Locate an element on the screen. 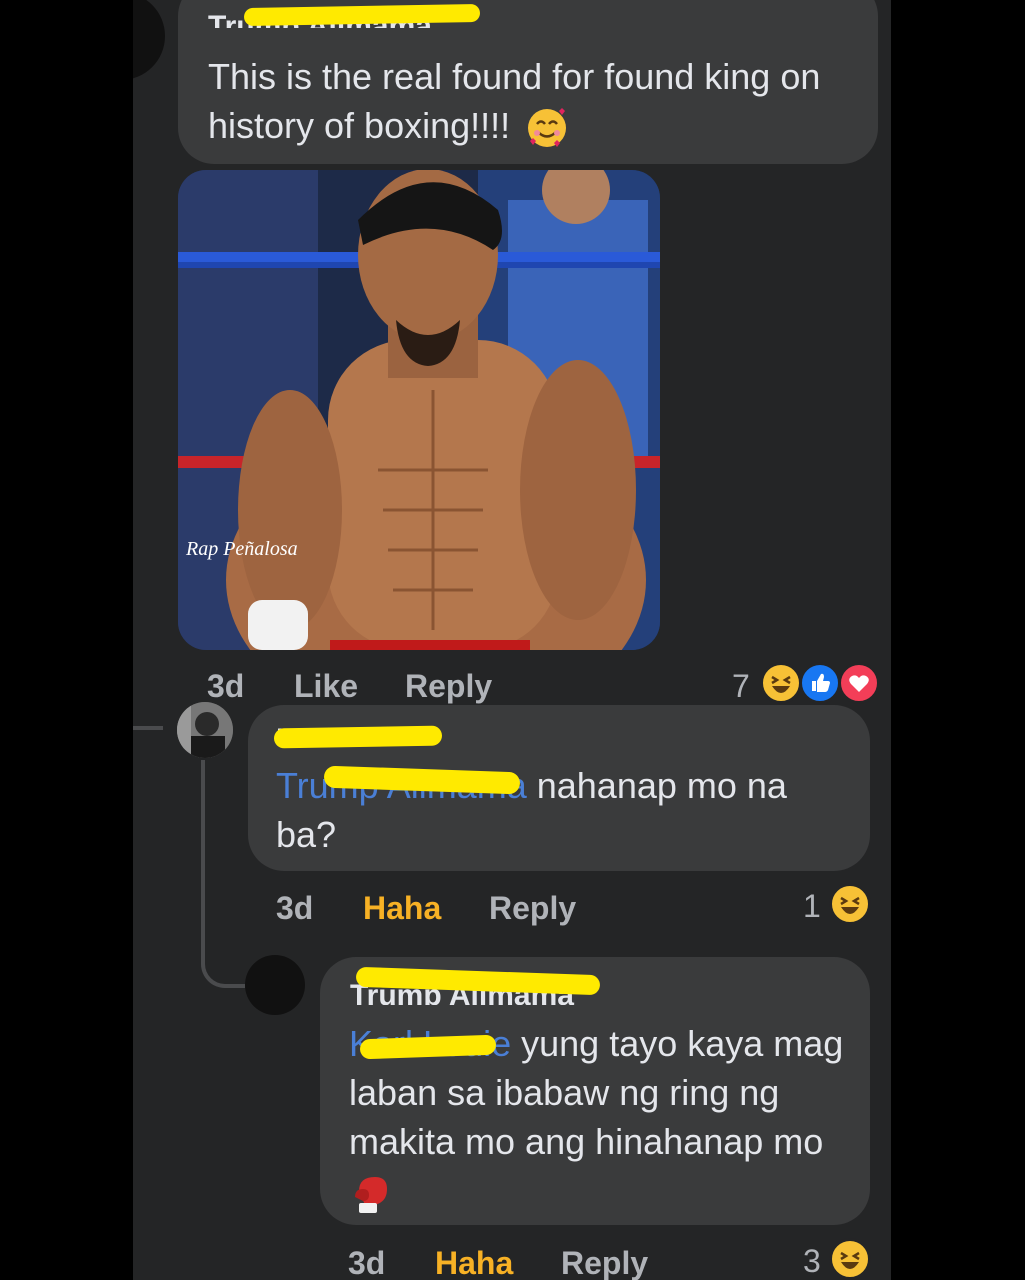 The height and width of the screenshot is (1280, 1025). profile-photo is located at coordinates (205, 730).